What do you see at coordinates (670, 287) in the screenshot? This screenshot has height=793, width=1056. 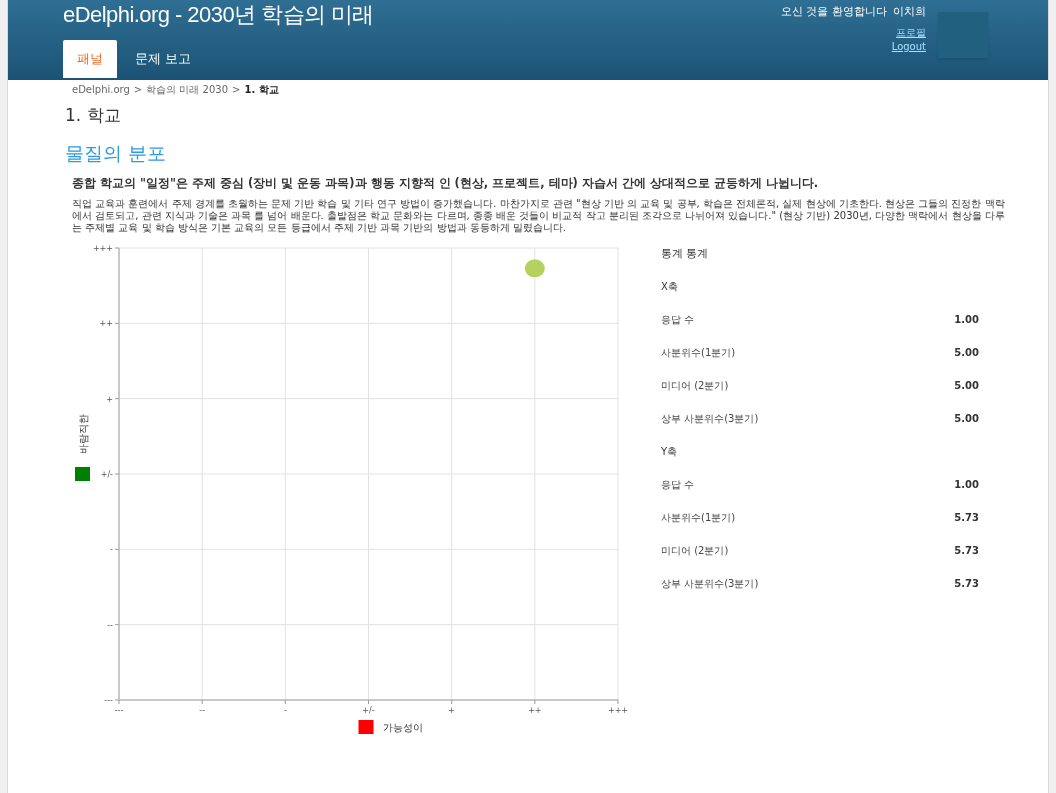 I see `section-title: X축` at bounding box center [670, 287].